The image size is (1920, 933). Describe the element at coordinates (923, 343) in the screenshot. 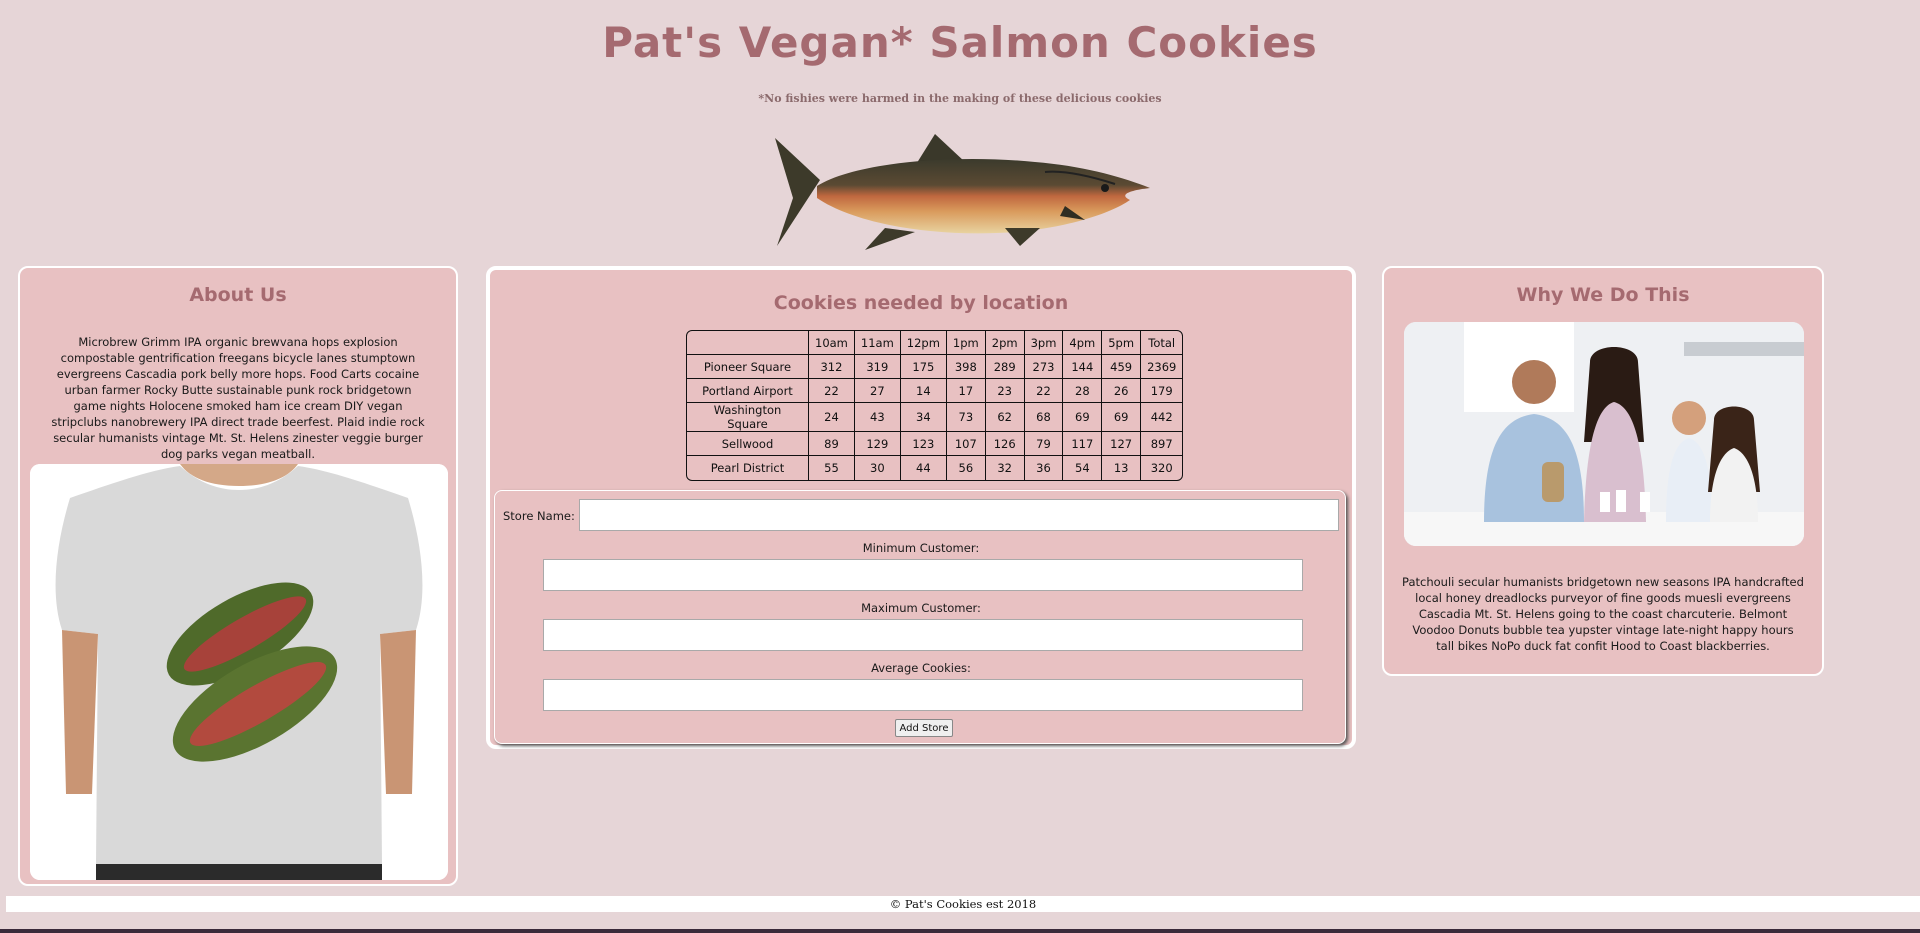

I see `column-header: 12pm` at that location.